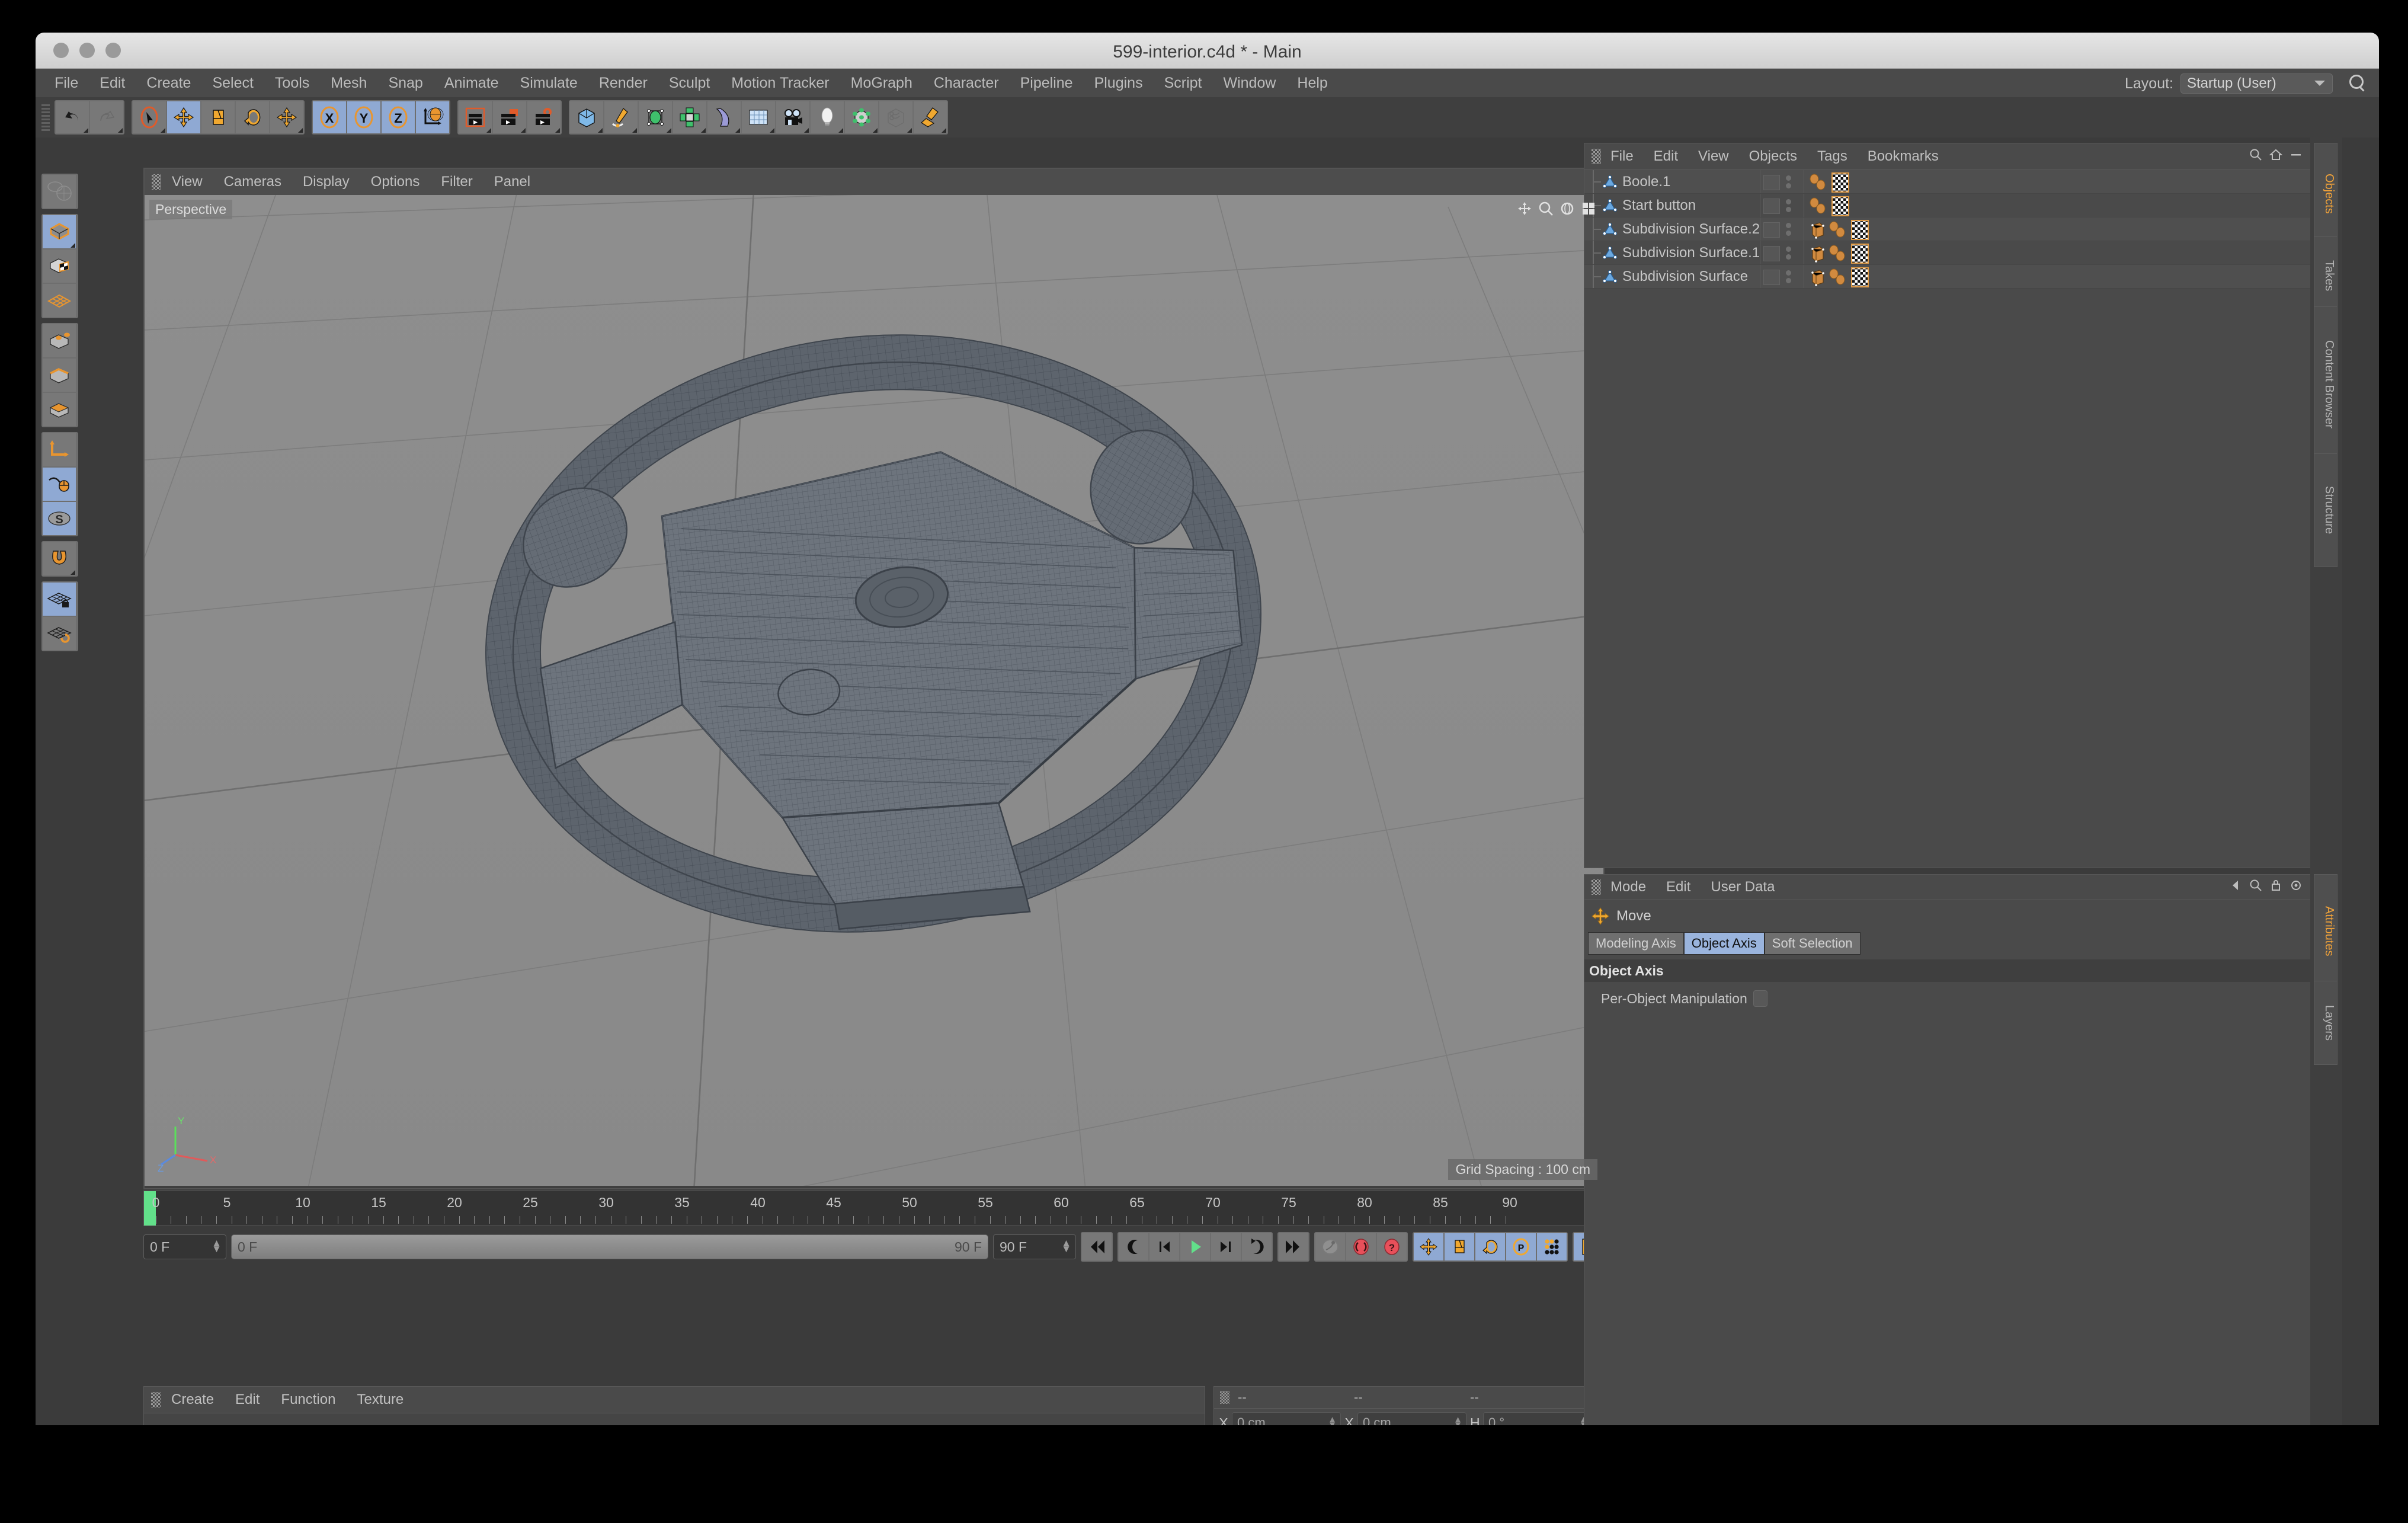 The width and height of the screenshot is (2408, 1523). Describe the element at coordinates (59, 484) in the screenshot. I see `viewport-solo-button` at that location.